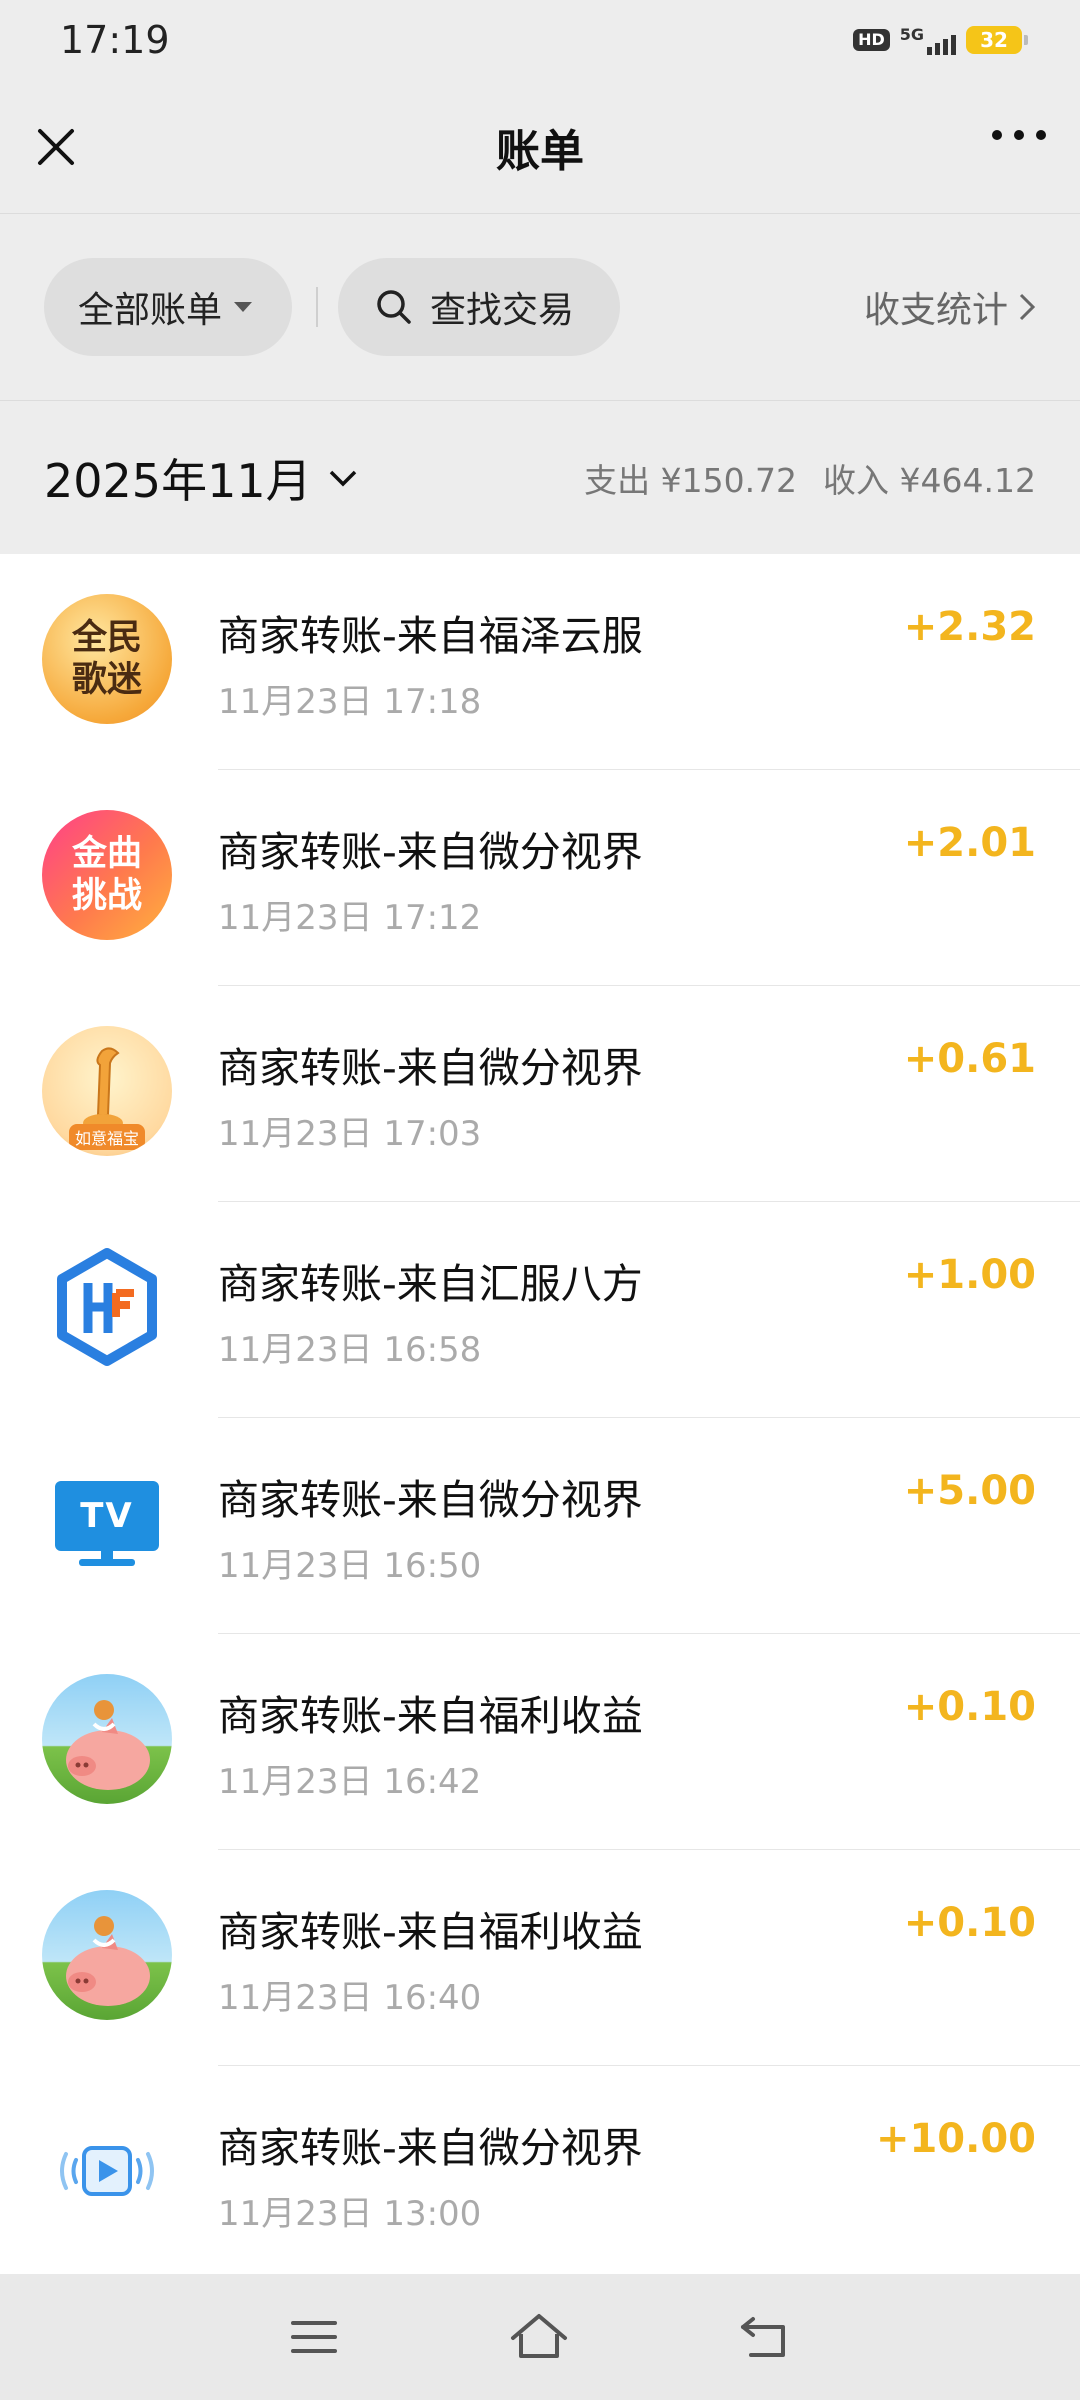  What do you see at coordinates (350, 1350) in the screenshot?
I see `transaction-time: 11月23日 16:58` at bounding box center [350, 1350].